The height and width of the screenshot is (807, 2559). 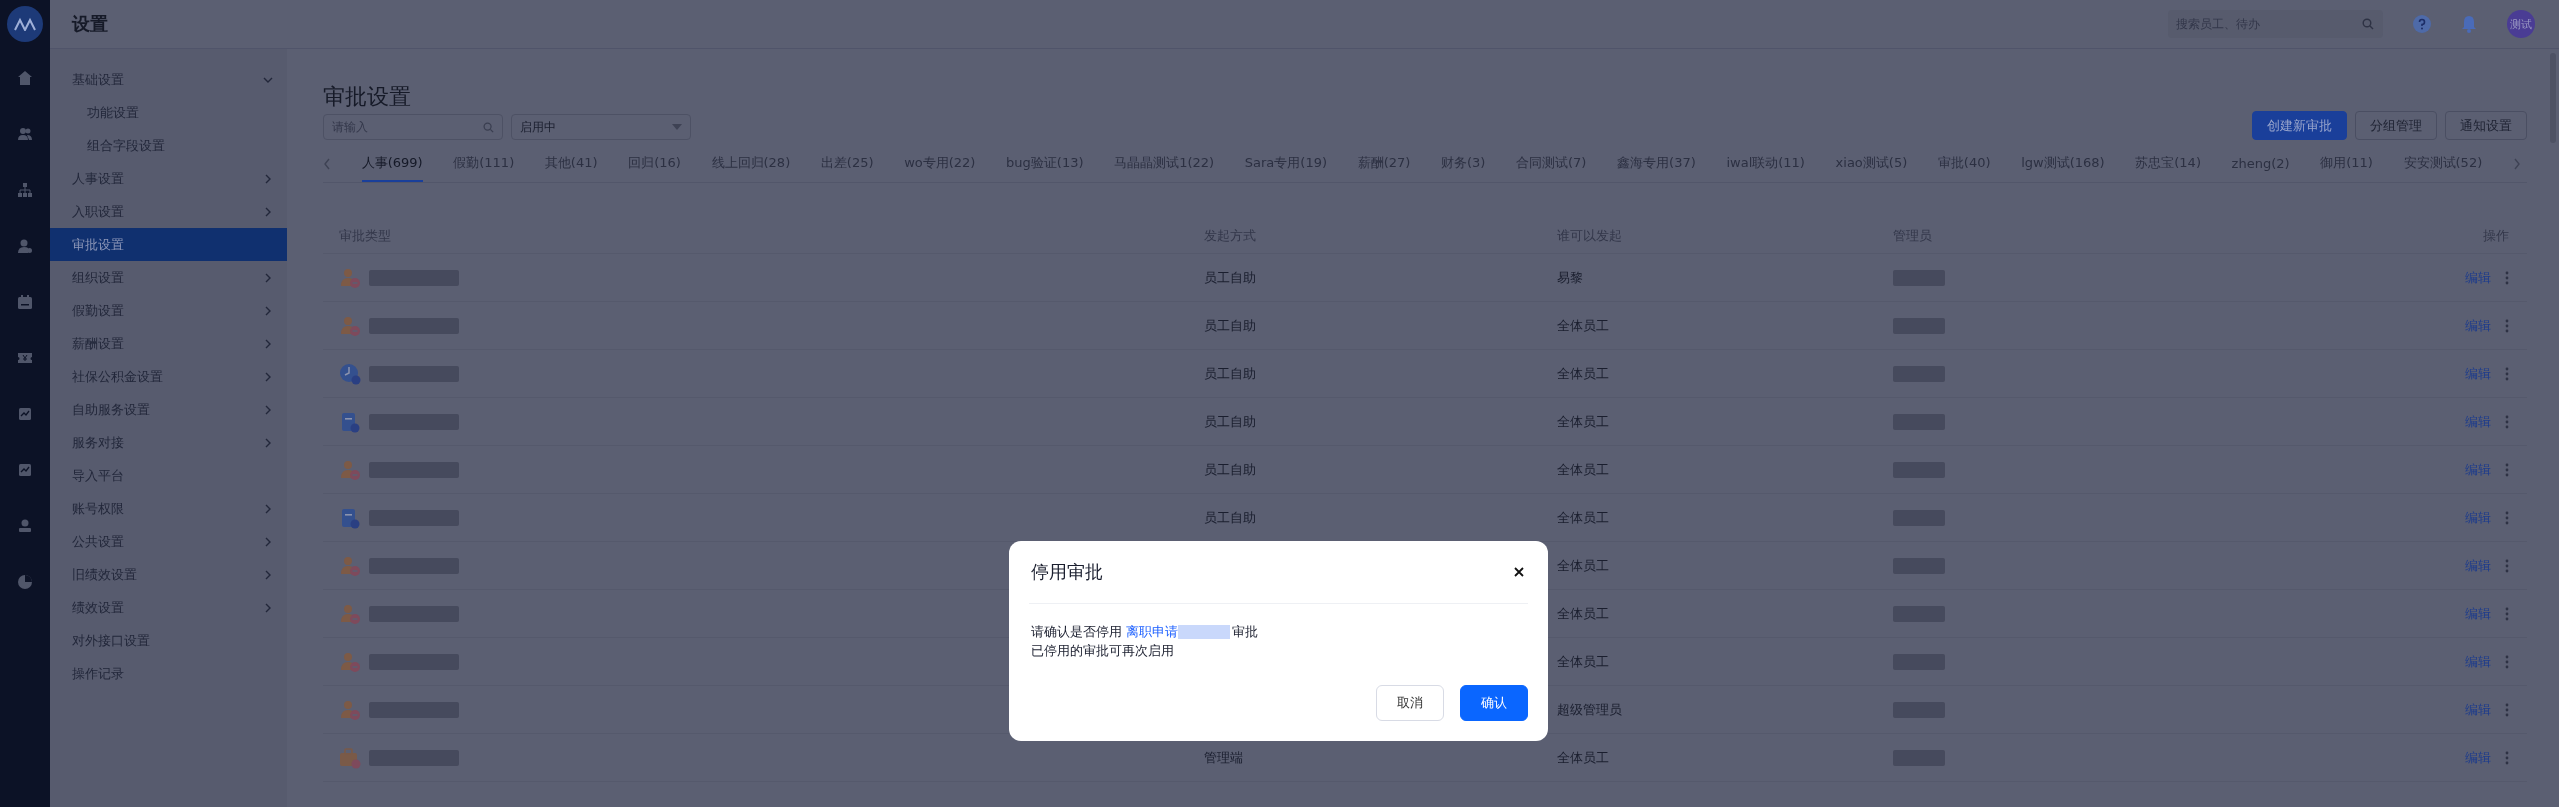 What do you see at coordinates (1494, 703) in the screenshot?
I see `confirm-button: 确认` at bounding box center [1494, 703].